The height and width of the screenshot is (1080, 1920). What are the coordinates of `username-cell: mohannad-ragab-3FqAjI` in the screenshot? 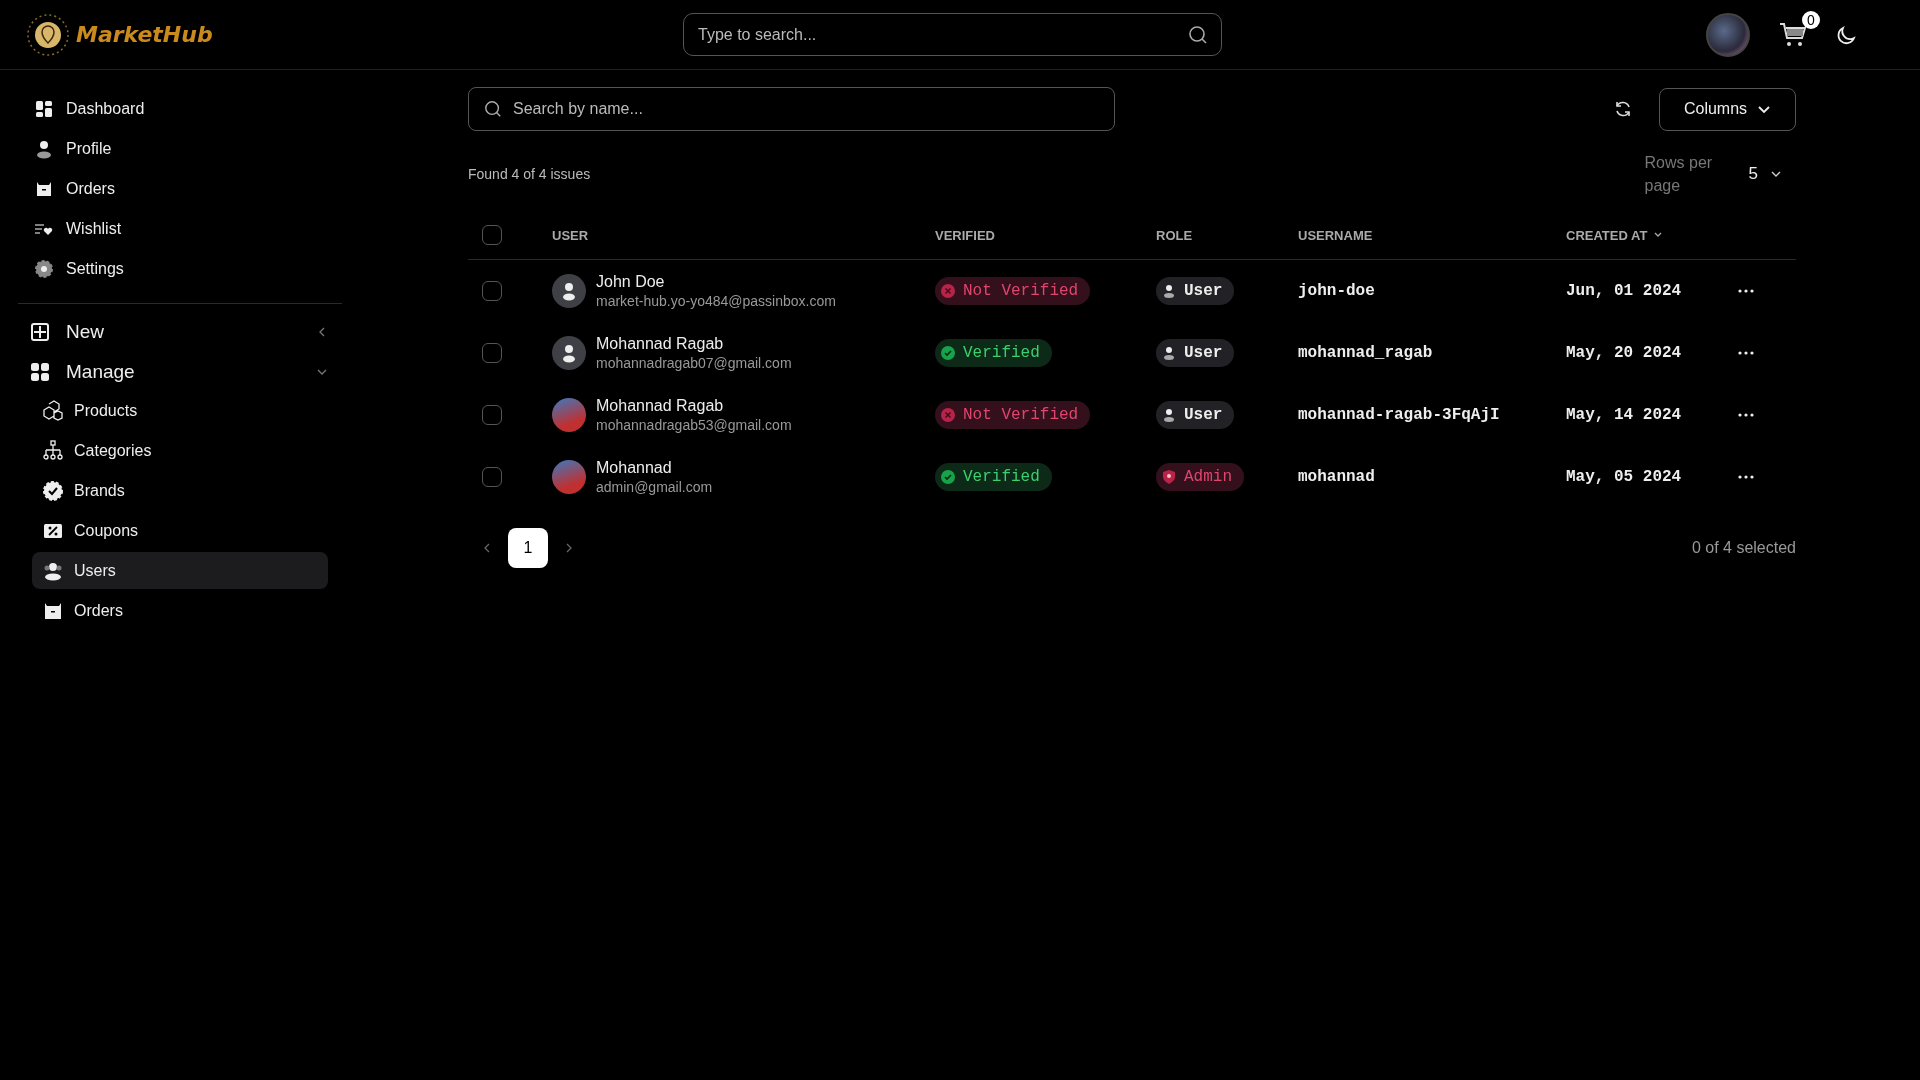 It's located at (1399, 415).